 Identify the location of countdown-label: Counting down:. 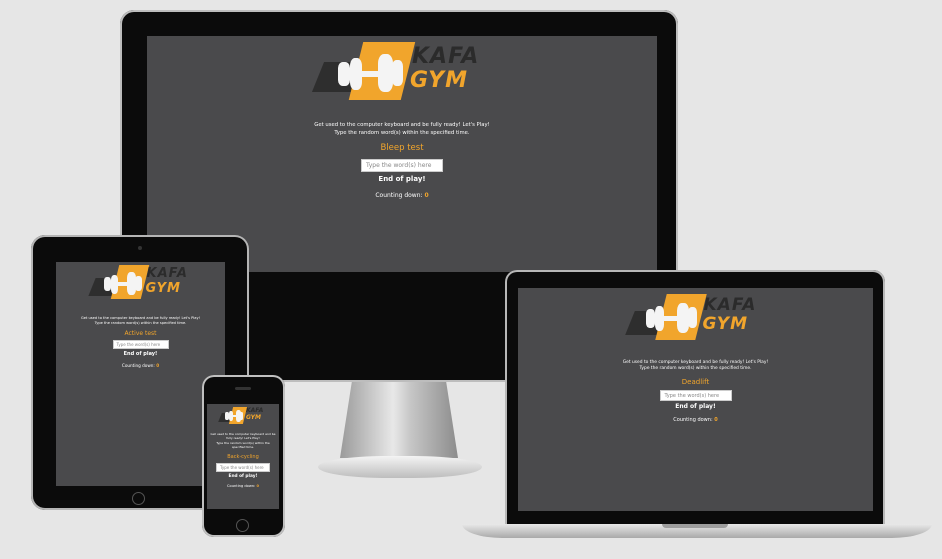
(399, 196).